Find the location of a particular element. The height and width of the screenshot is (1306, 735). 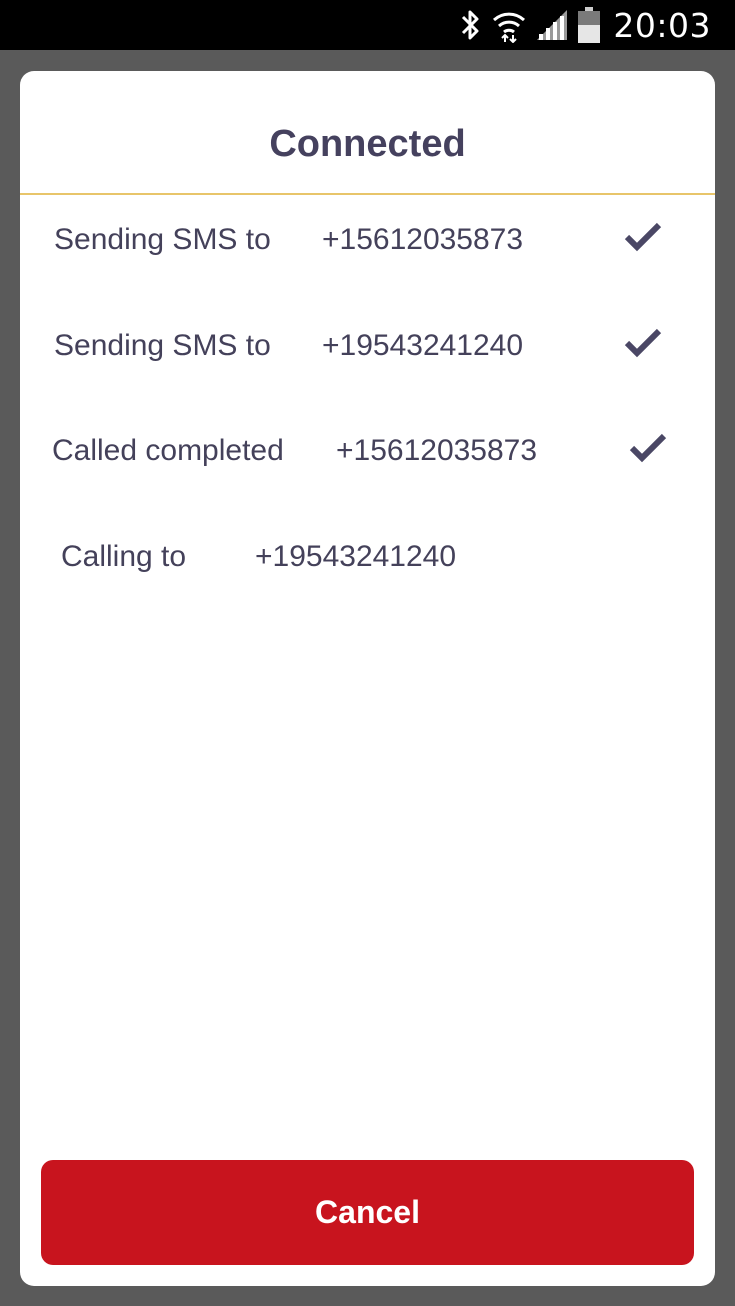

status-bar: 20:03 is located at coordinates (367, 25).